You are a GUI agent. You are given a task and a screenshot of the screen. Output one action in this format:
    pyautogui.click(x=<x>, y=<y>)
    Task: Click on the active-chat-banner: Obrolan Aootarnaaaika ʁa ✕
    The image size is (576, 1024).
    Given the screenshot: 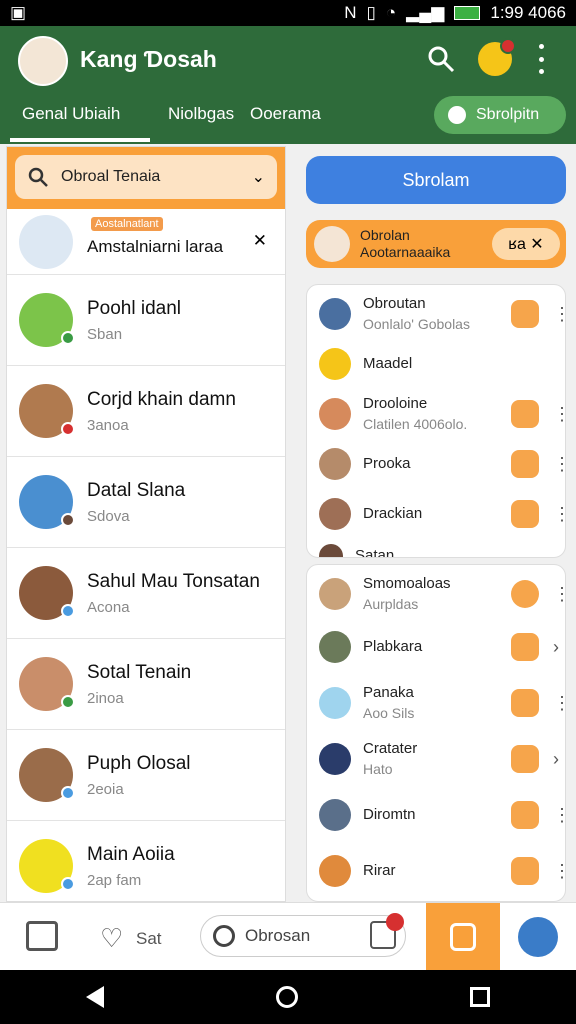 What is the action you would take?
    pyautogui.click(x=436, y=244)
    